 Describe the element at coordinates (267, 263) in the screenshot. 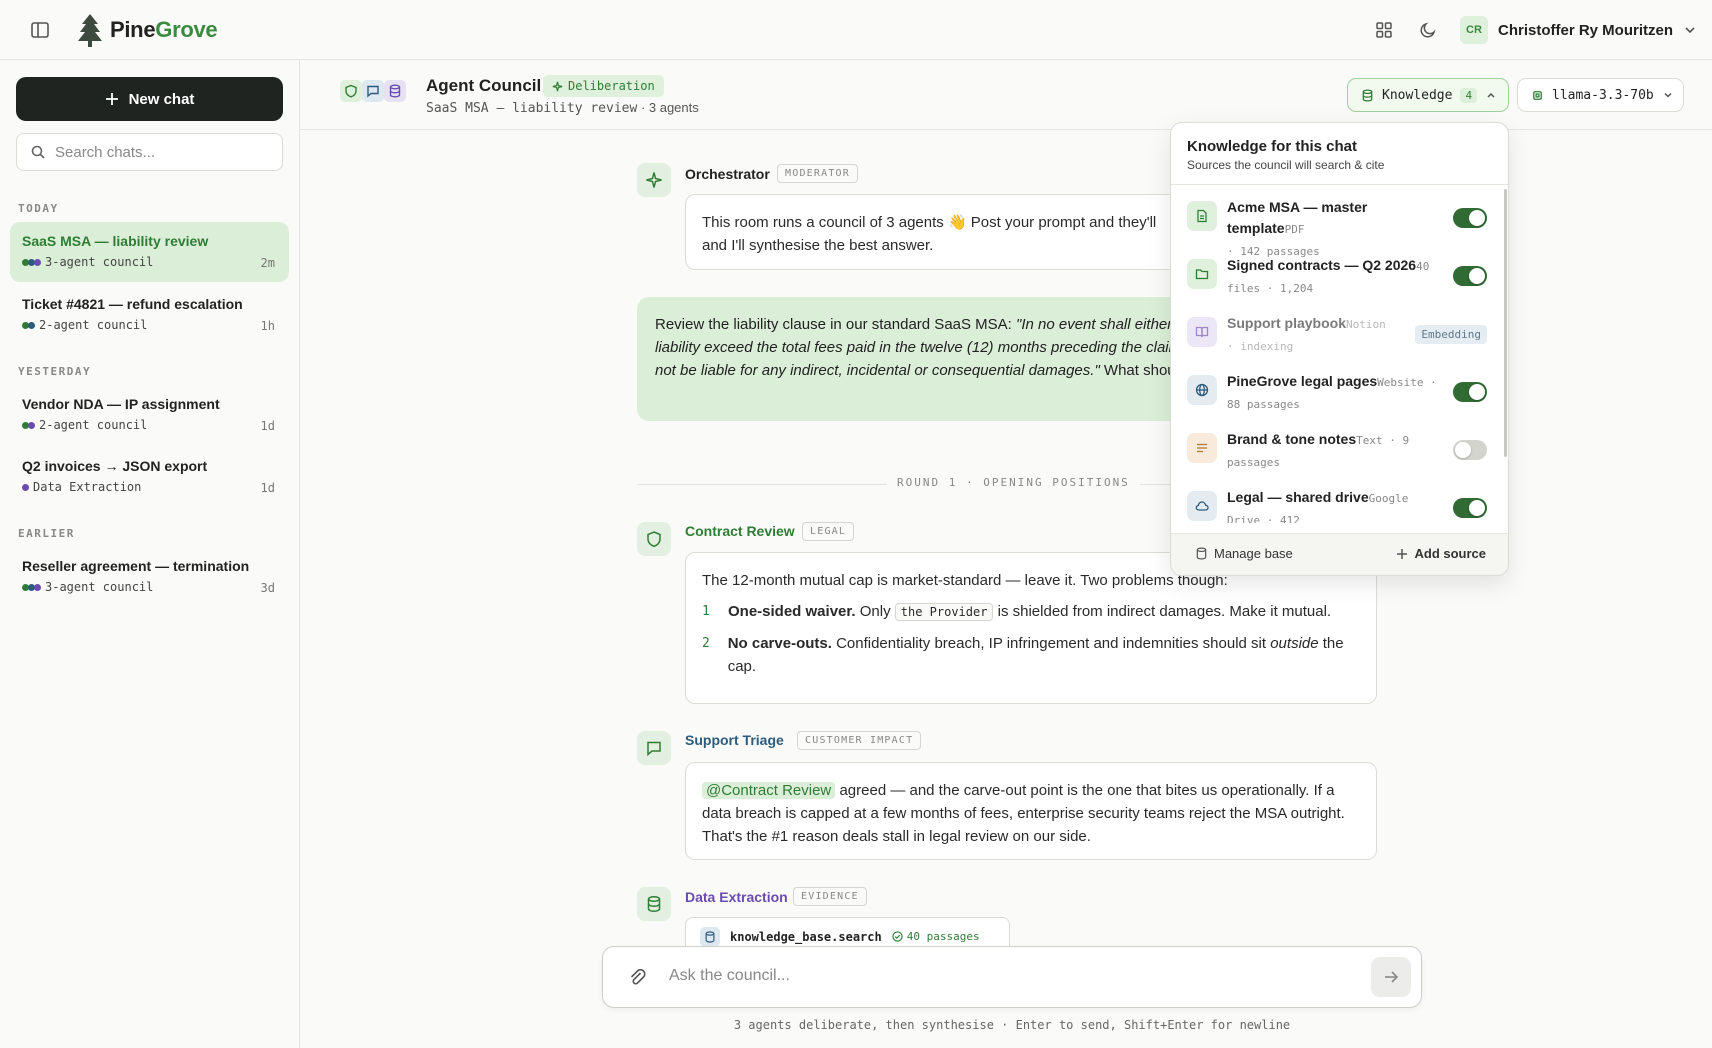

I see `chat-time: 2m` at that location.